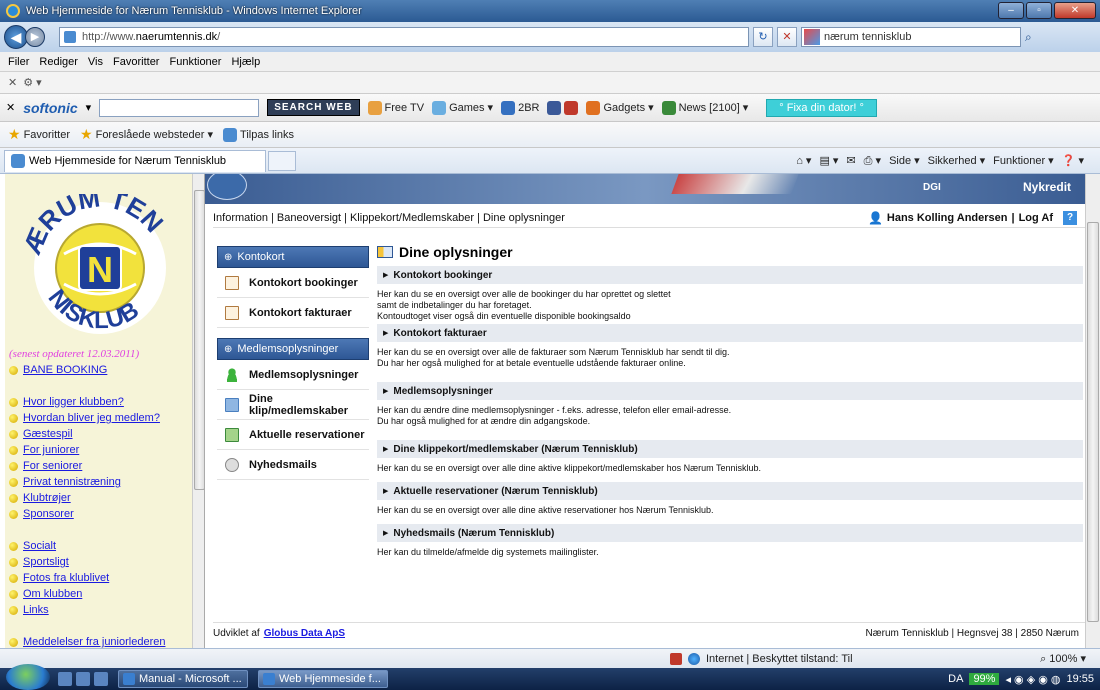  I want to click on games-button: Games ▾, so click(462, 107).